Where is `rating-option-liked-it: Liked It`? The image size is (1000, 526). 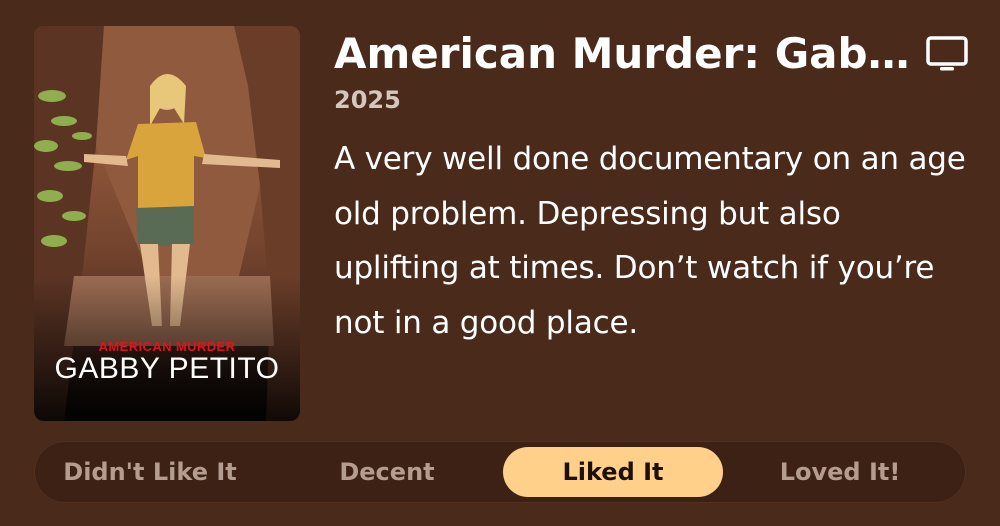 rating-option-liked-it: Liked It is located at coordinates (613, 472).